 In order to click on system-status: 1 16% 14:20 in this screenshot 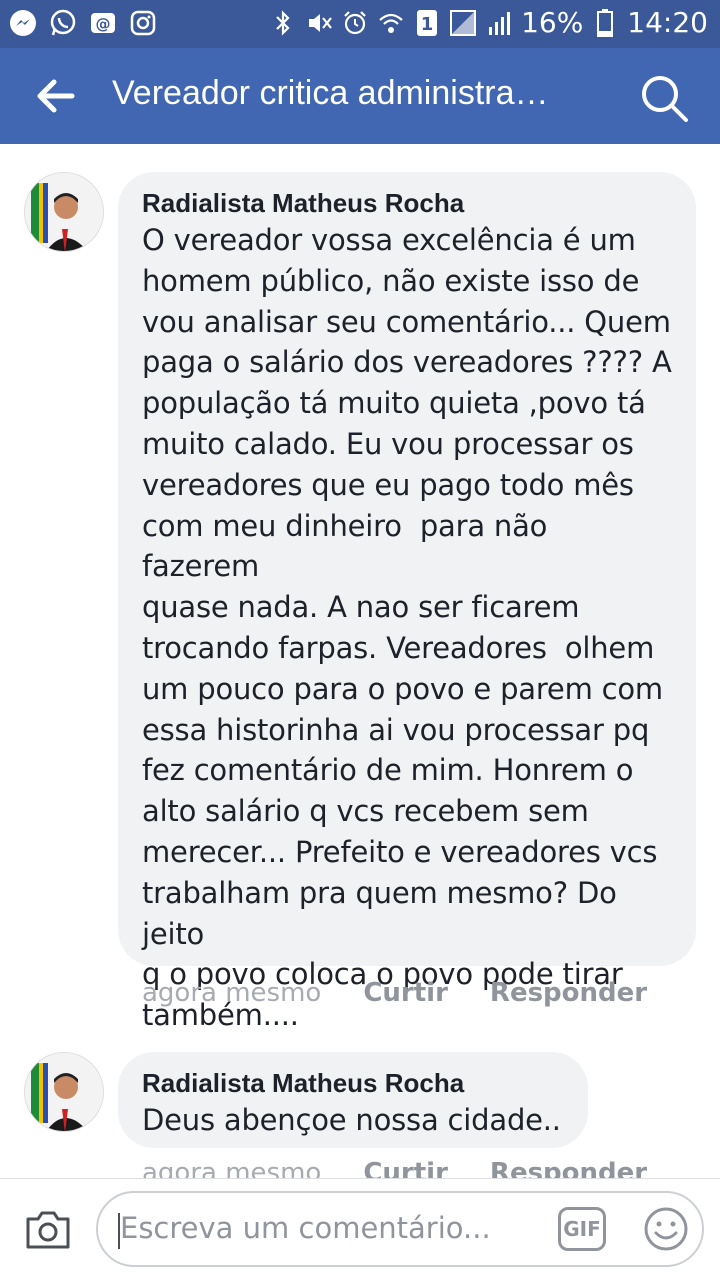, I will do `click(488, 22)`.